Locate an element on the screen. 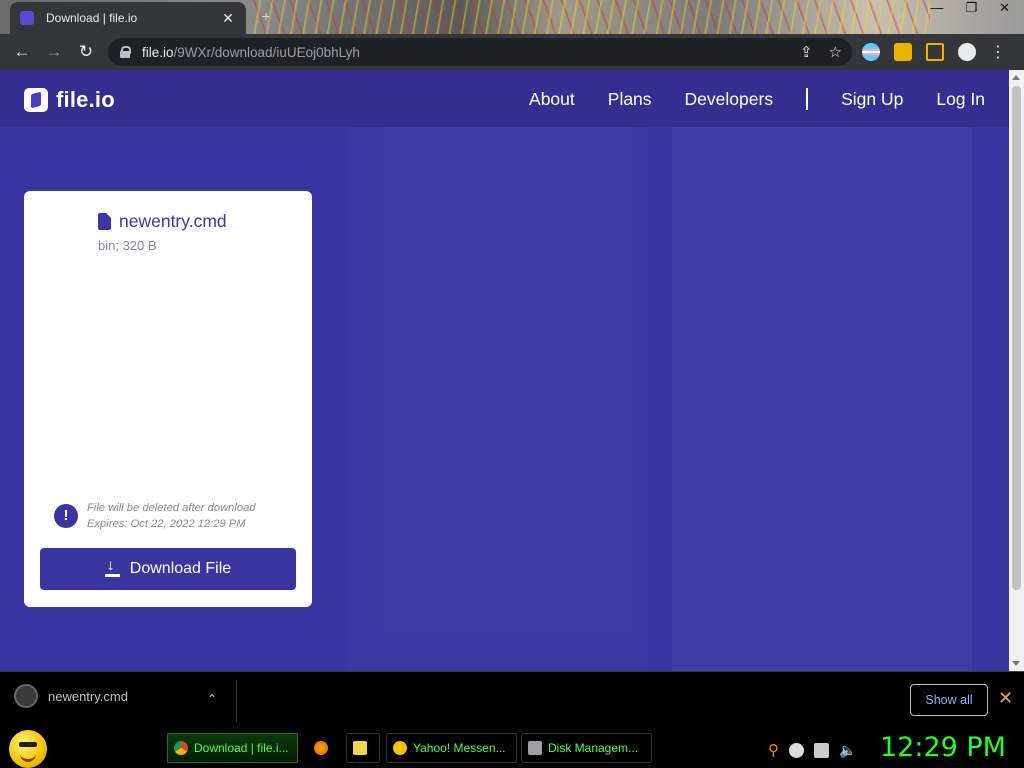 This screenshot has height=768, width=1024. start-smiley-icon is located at coordinates (28, 749).